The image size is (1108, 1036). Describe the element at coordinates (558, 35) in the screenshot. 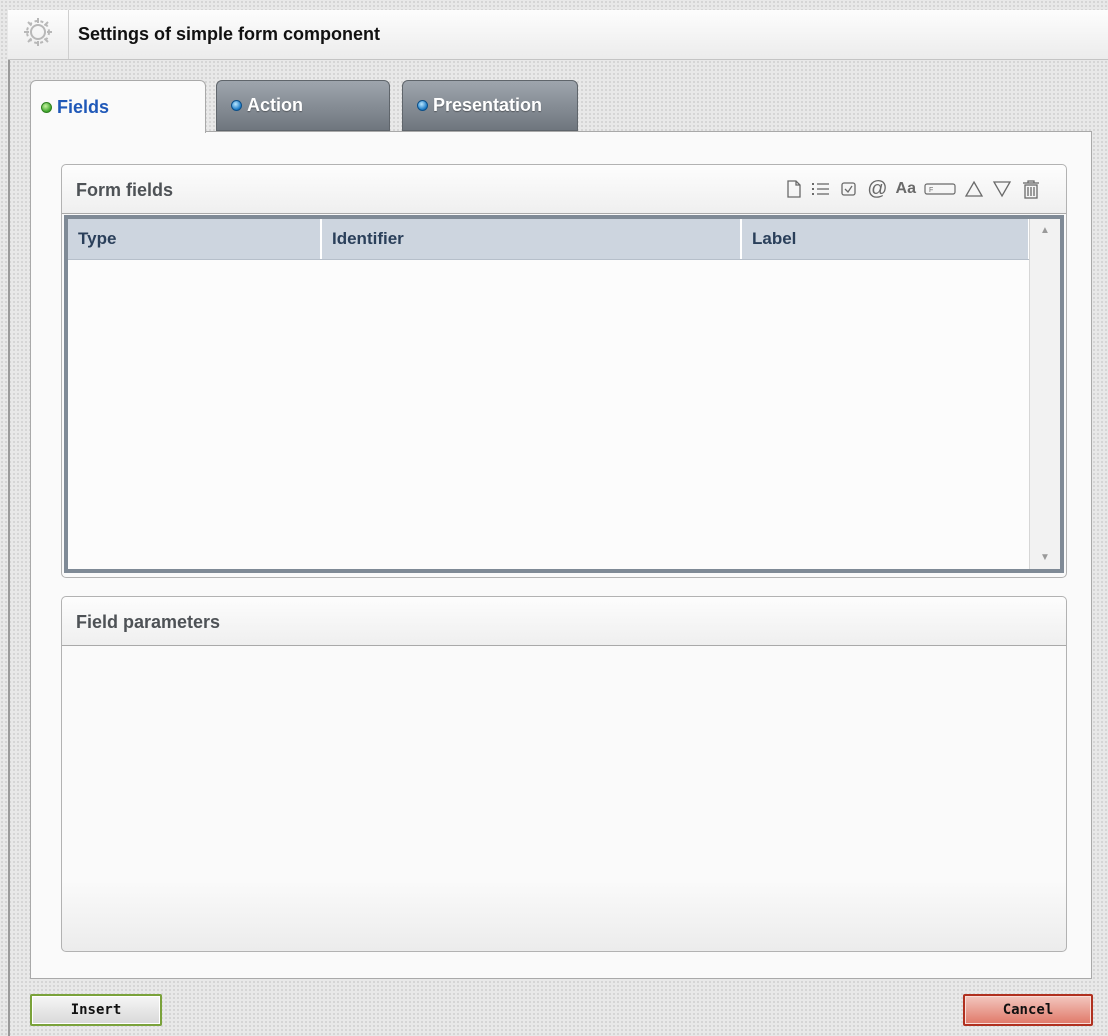

I see `dialog-titlebar: Settings of simple form component` at that location.